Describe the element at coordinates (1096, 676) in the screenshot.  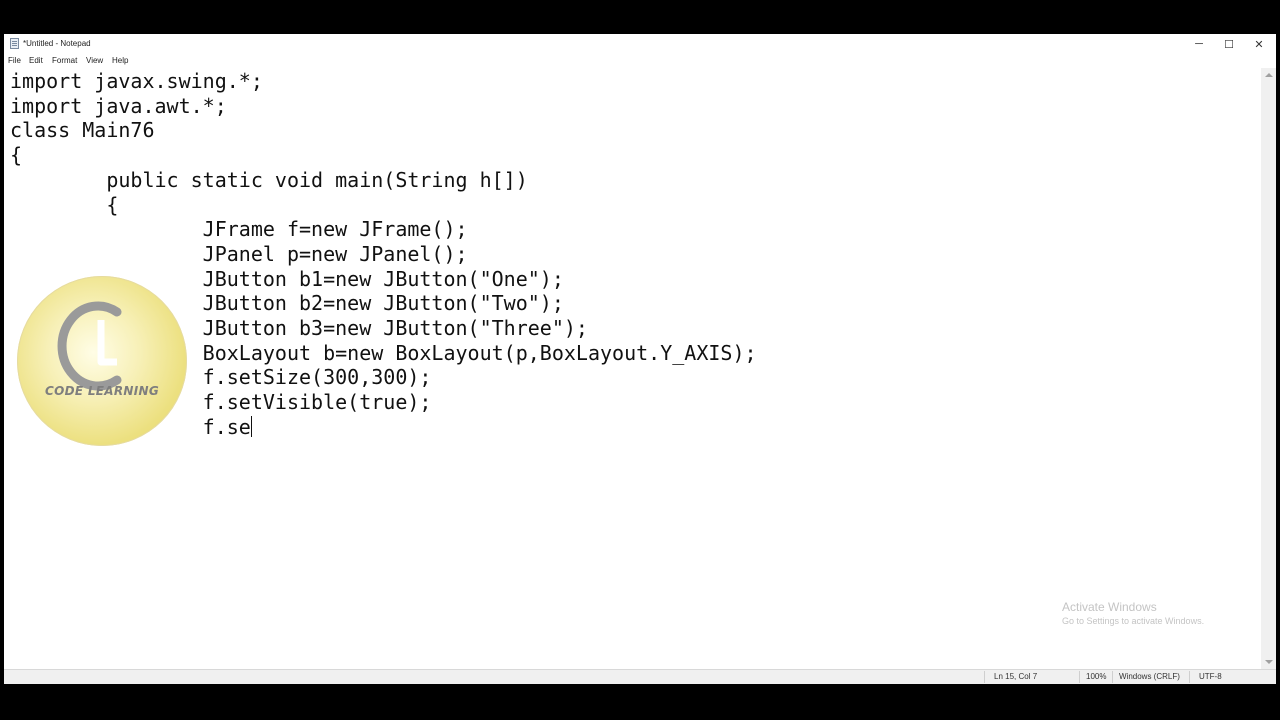
I see `zoom-level: 100%` at that location.